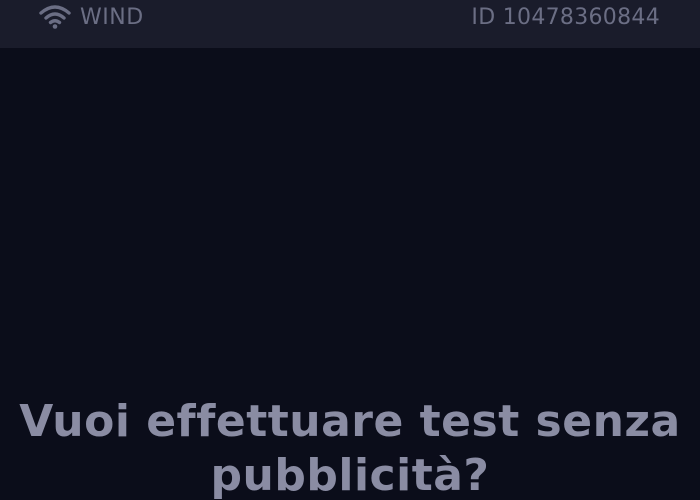  I want to click on carrier-name: WIND, so click(112, 17).